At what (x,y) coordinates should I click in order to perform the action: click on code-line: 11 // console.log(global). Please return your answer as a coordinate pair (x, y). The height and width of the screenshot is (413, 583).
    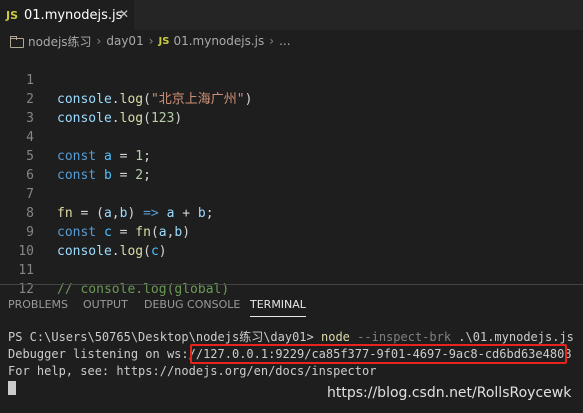
    Looking at the image, I should click on (291, 269).